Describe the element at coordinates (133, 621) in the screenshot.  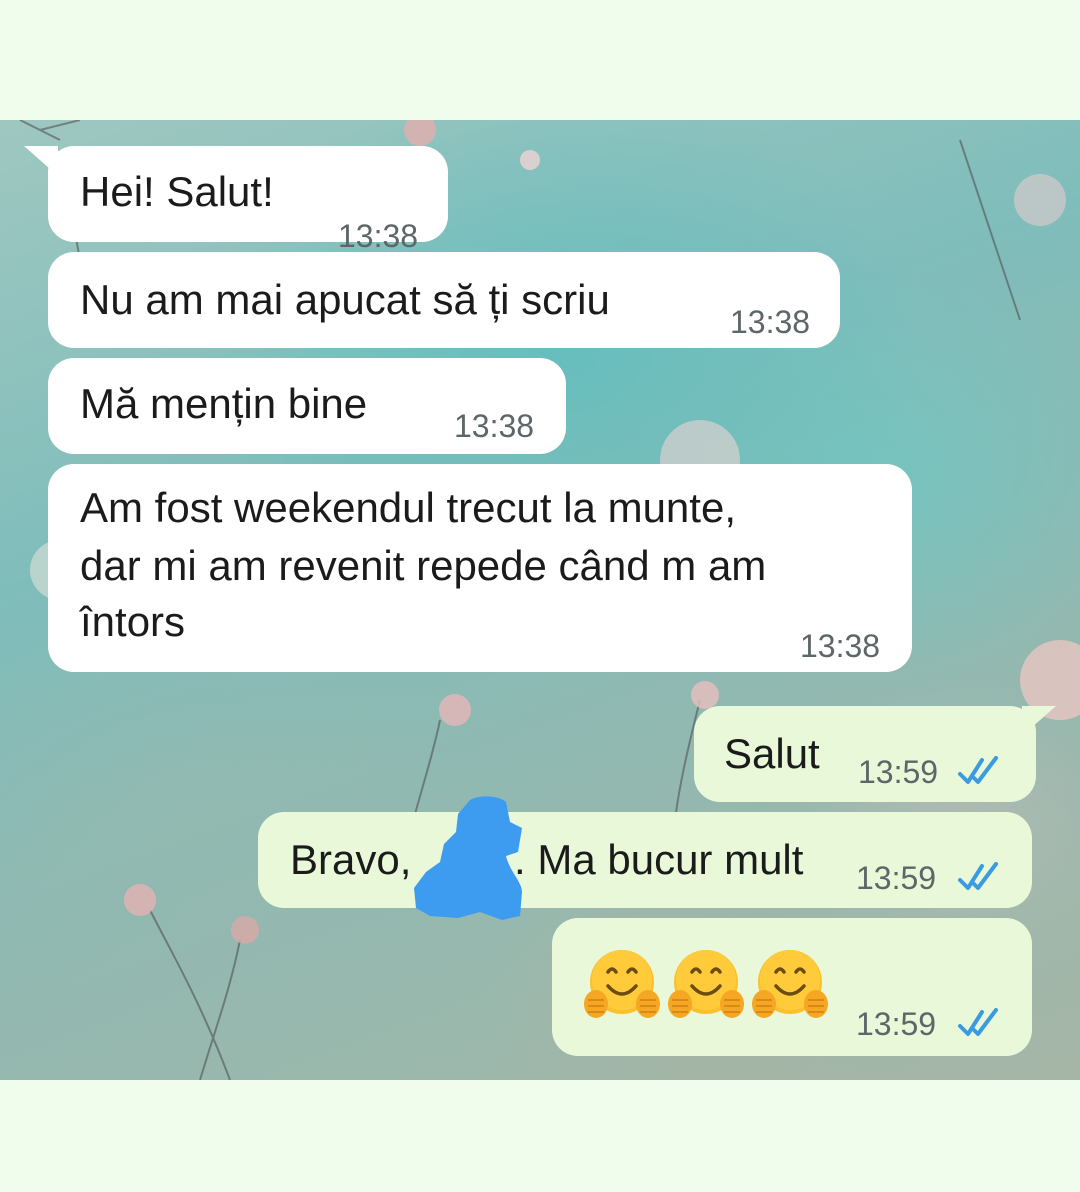
I see `message-line: întors` at that location.